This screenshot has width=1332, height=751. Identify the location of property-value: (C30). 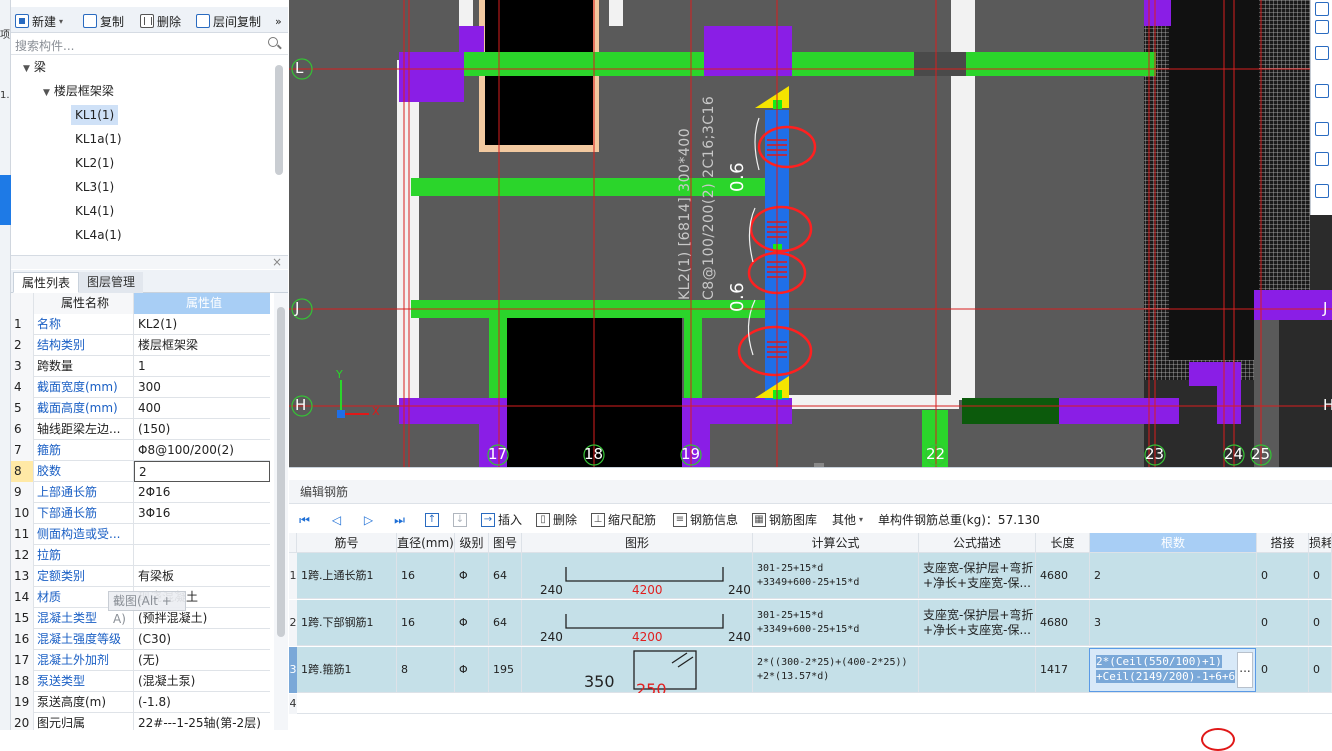
(202, 639).